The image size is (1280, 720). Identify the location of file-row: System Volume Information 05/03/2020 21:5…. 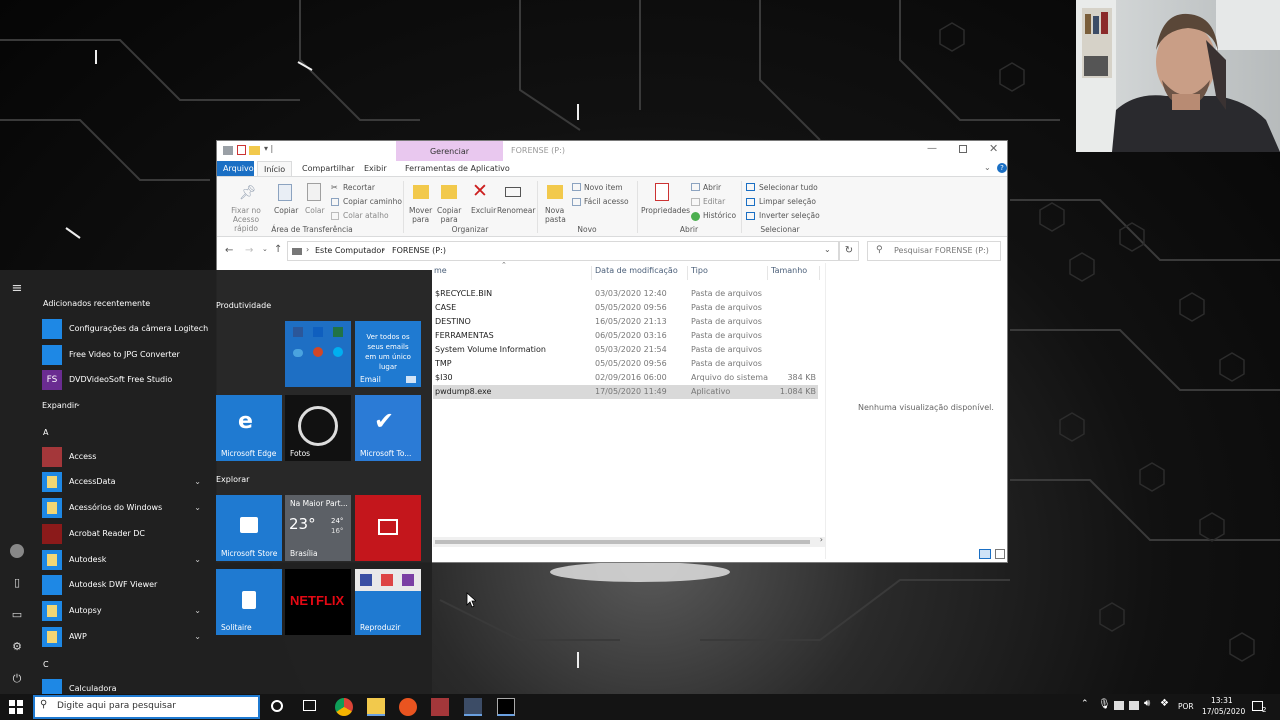
(625, 350).